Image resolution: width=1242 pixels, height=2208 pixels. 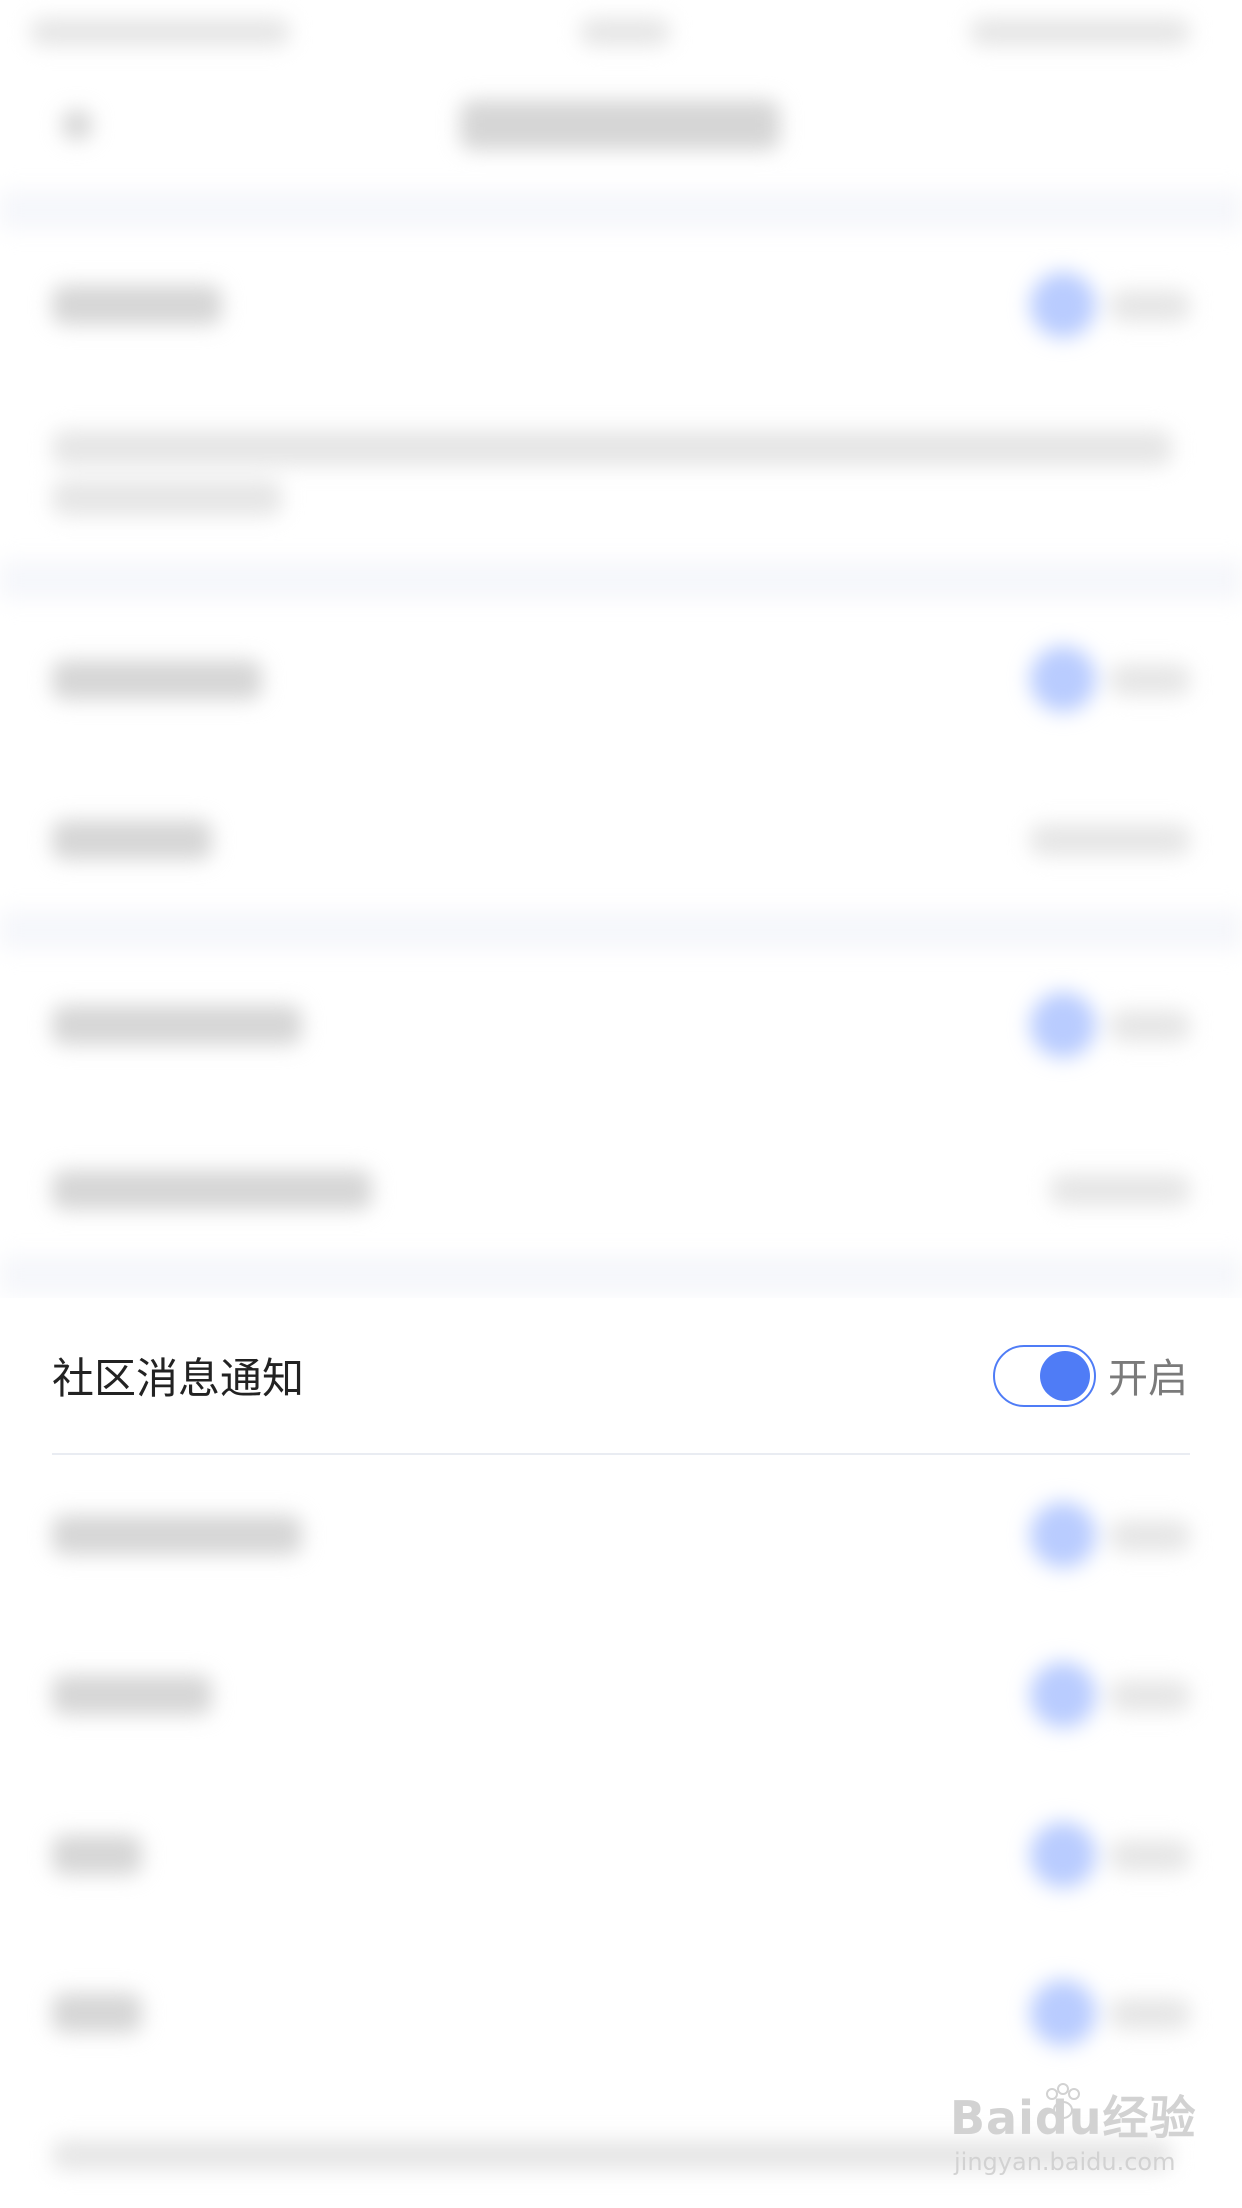 I want to click on status-bar-left, so click(x=160, y=32).